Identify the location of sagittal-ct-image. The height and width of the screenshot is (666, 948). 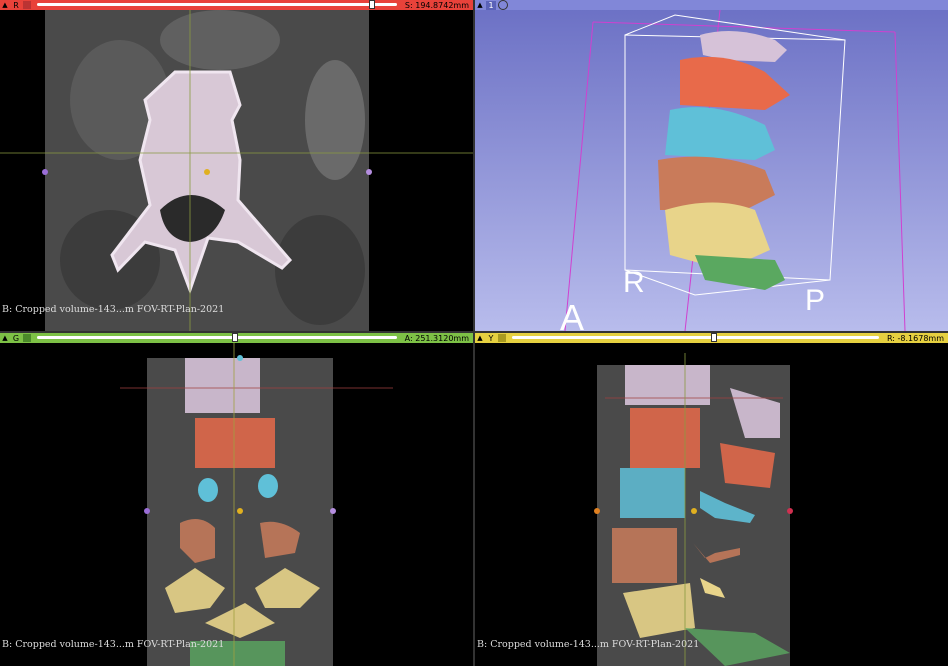
(693, 509).